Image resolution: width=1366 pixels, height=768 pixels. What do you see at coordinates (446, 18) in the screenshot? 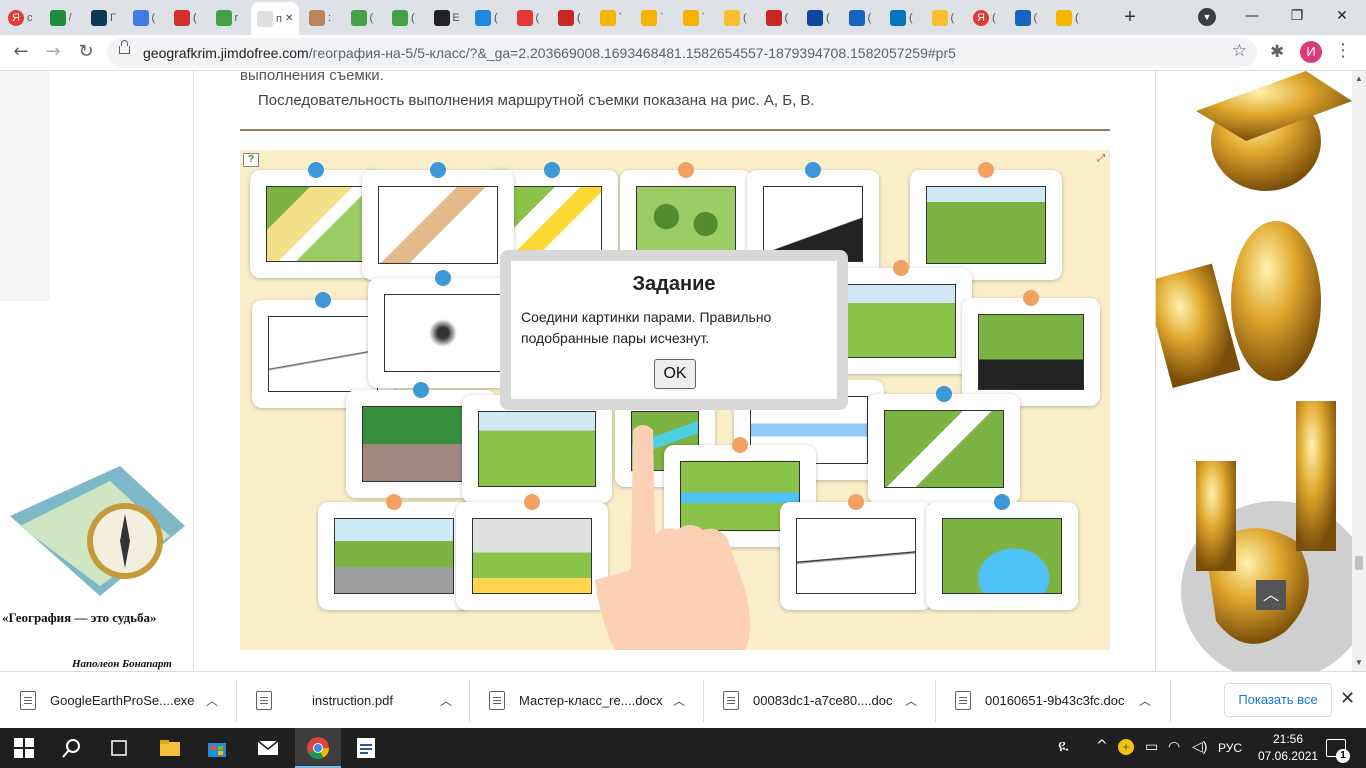
I see `browser-tab: E` at bounding box center [446, 18].